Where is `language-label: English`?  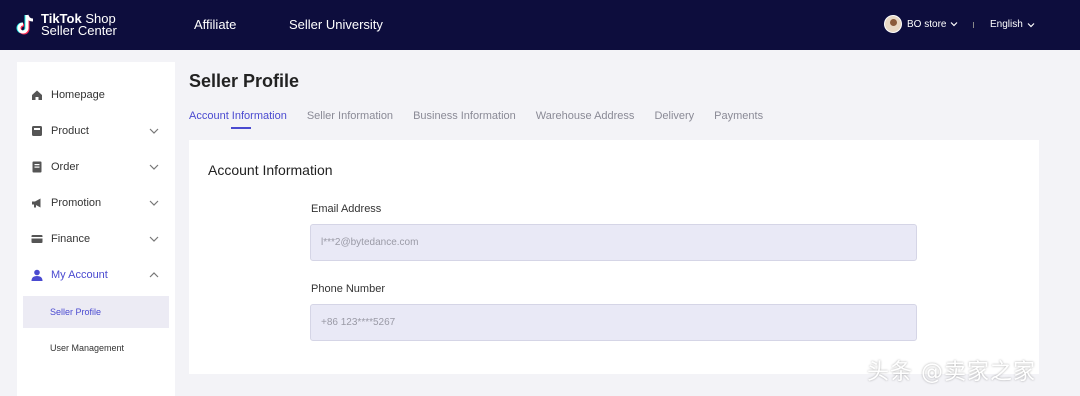
language-label: English is located at coordinates (1006, 24).